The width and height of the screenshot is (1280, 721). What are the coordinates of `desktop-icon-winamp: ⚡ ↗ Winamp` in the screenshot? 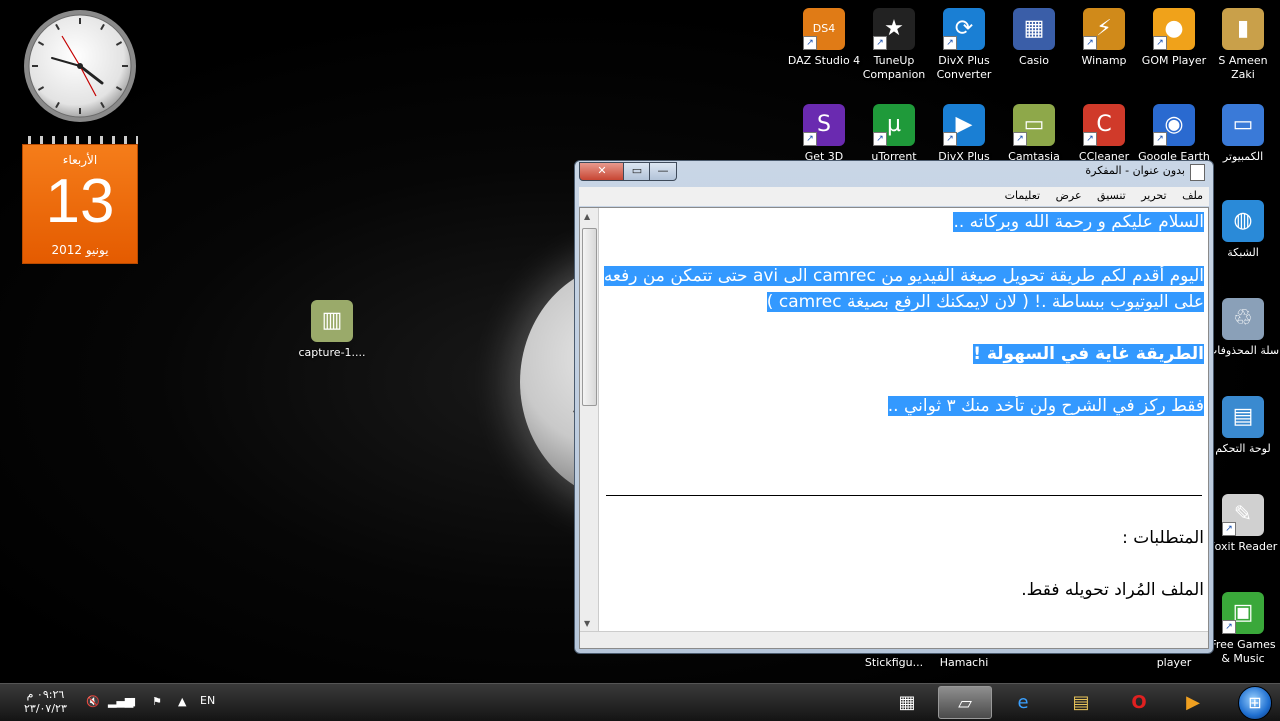 It's located at (1104, 38).